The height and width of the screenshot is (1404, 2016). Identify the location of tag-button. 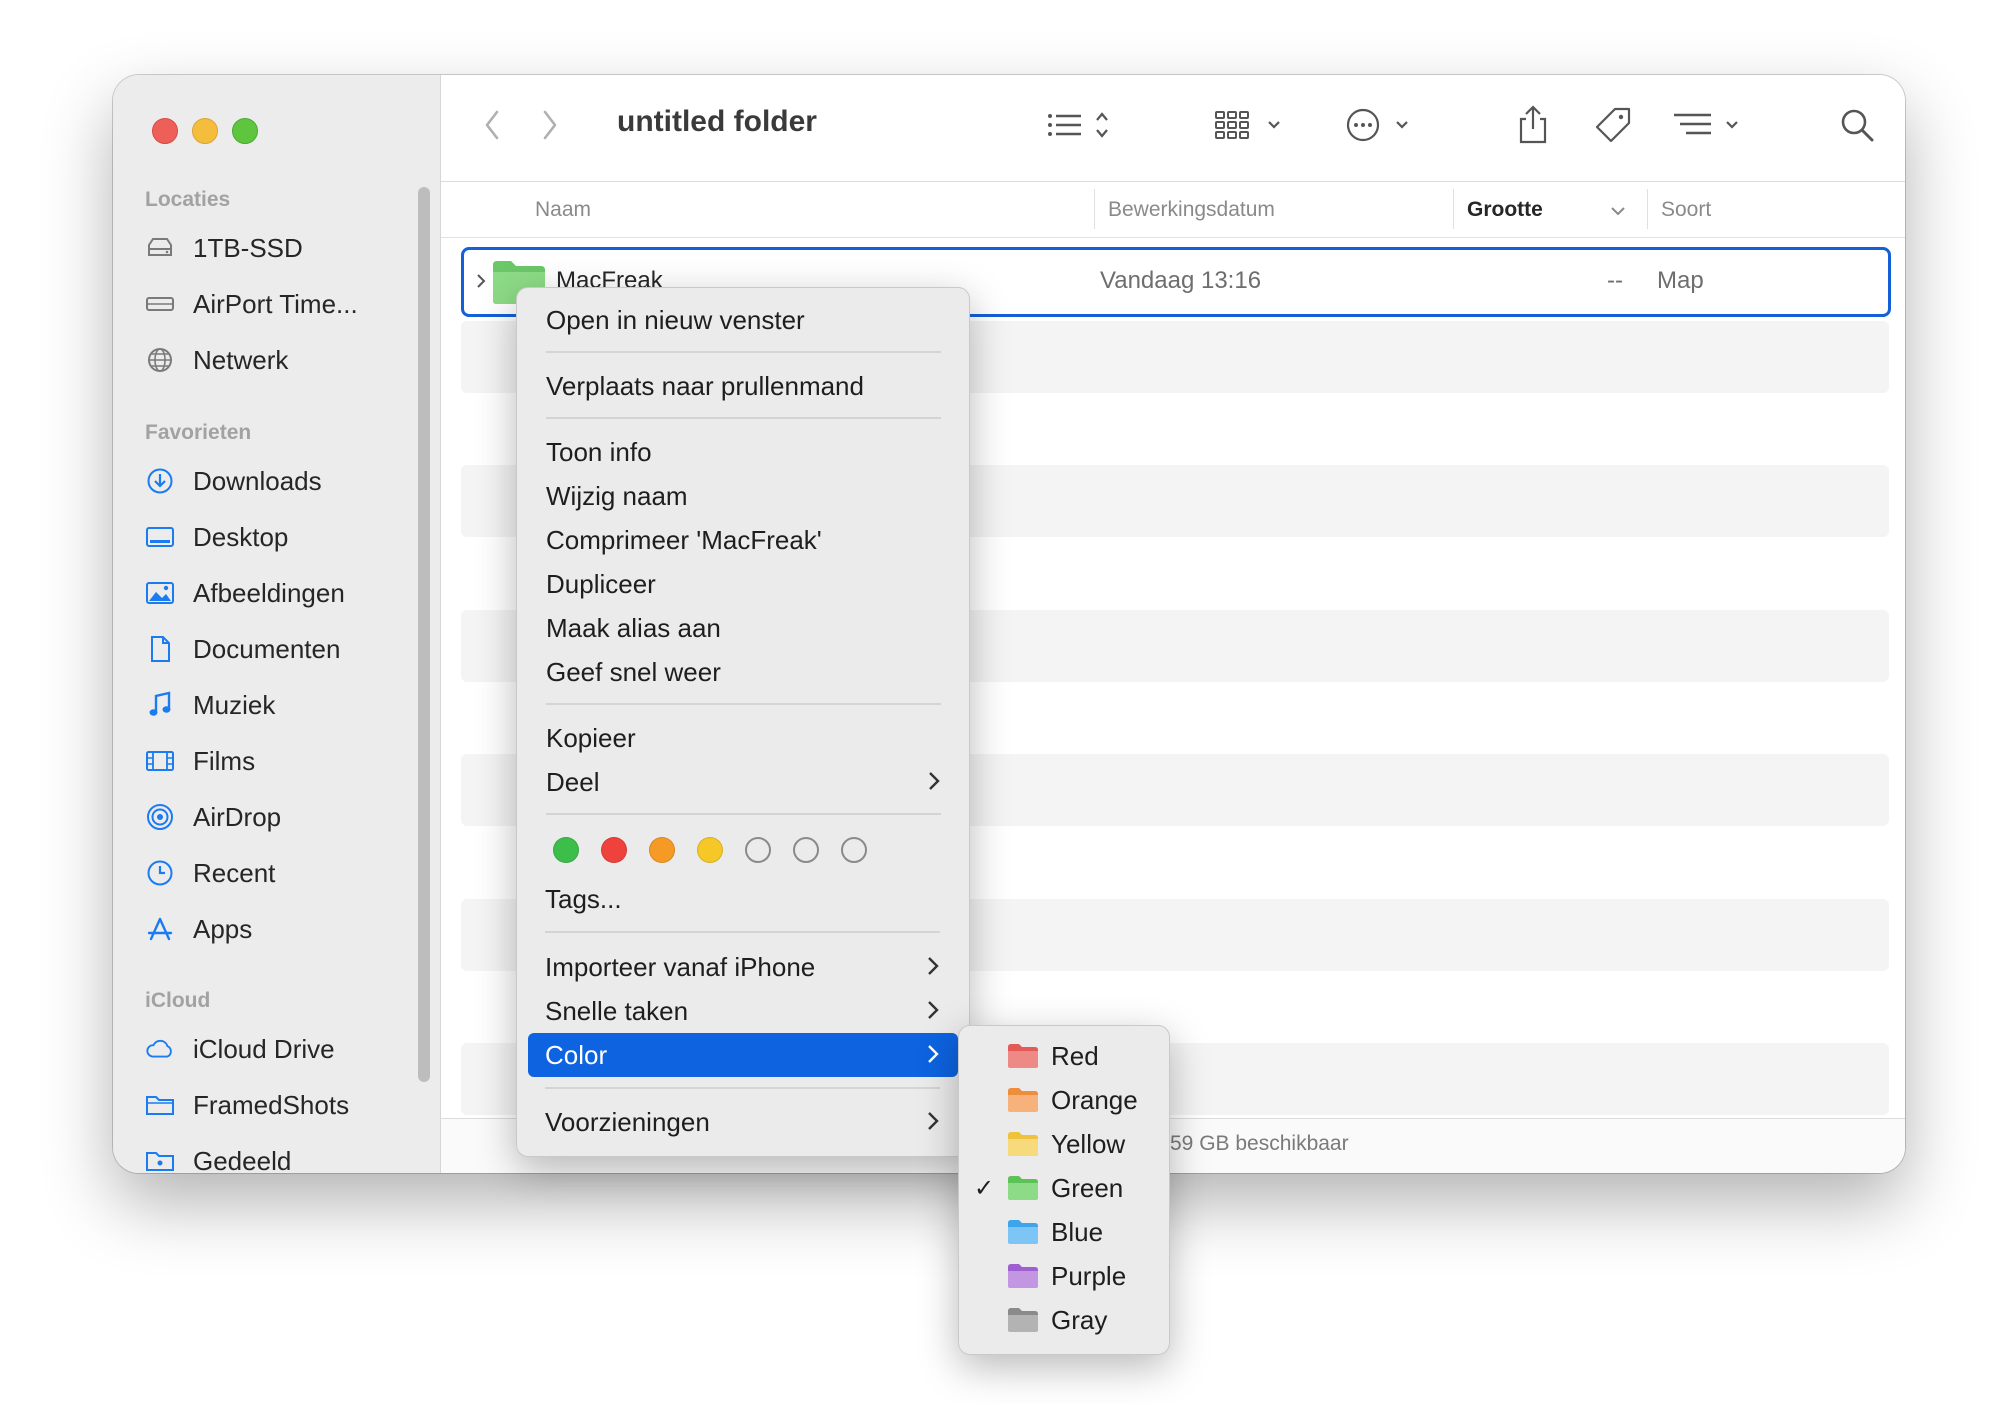
(1613, 125).